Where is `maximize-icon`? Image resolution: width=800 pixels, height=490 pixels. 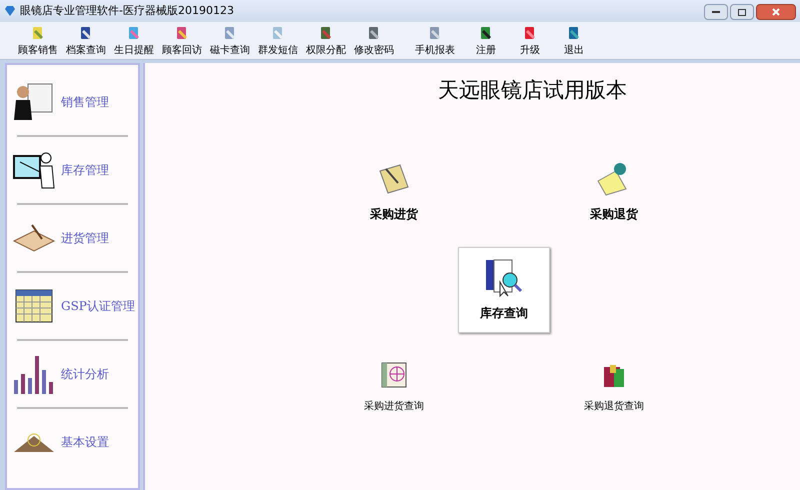 maximize-icon is located at coordinates (742, 12).